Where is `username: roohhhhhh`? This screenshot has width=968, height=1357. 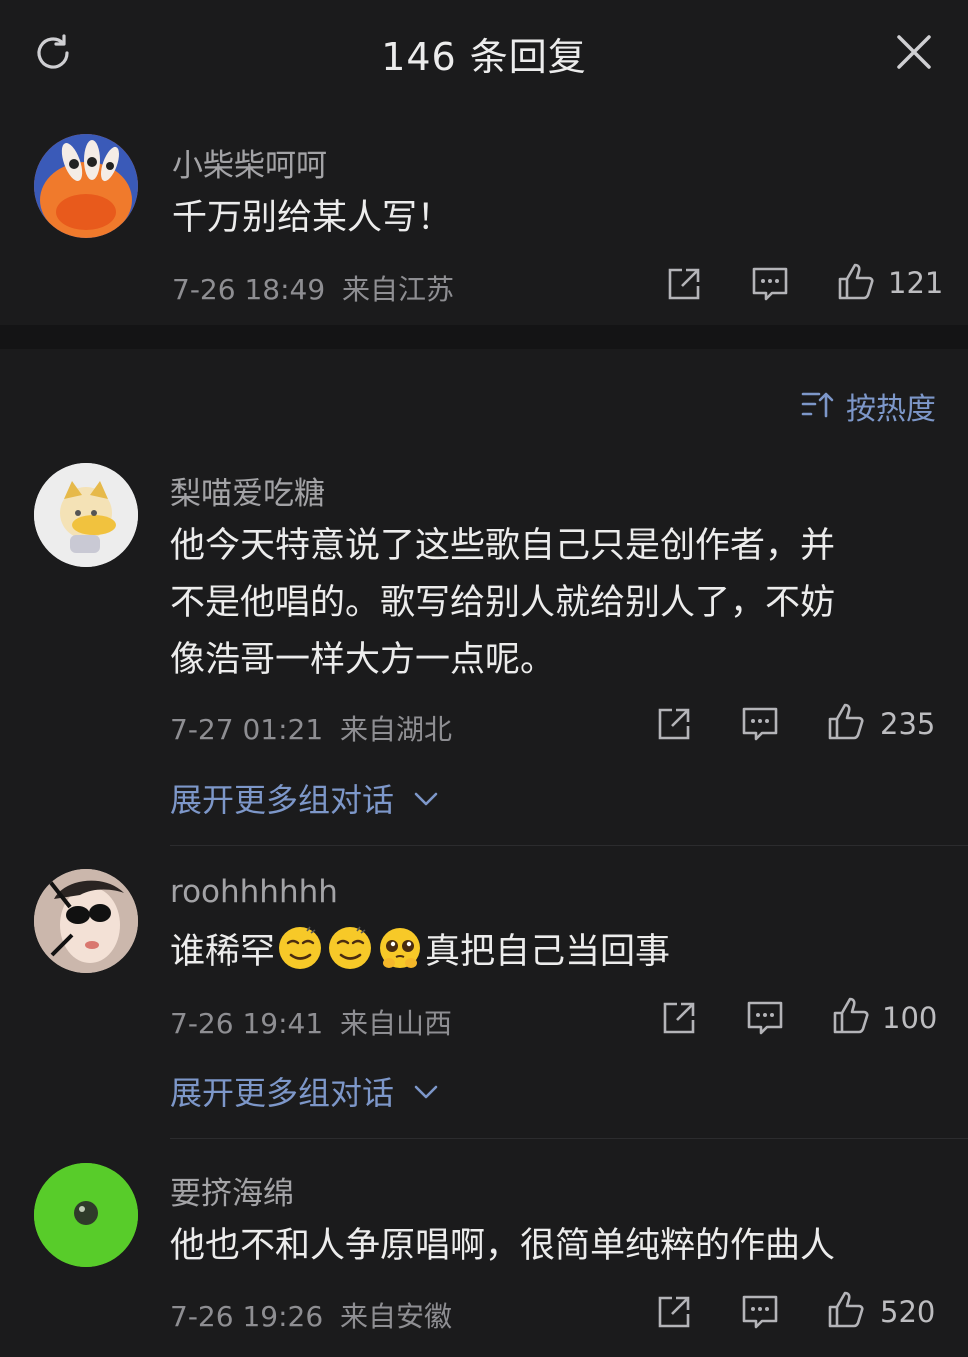 username: roohhhhhh is located at coordinates (254, 892).